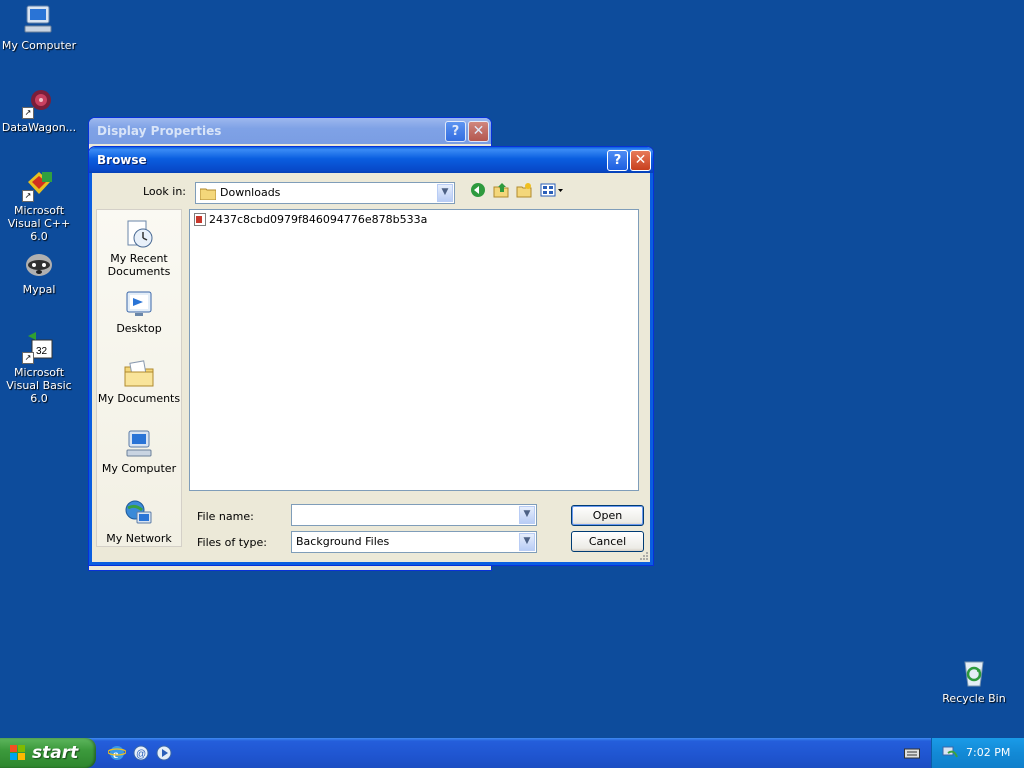  I want to click on files-of-type-value: Background Files, so click(343, 541).